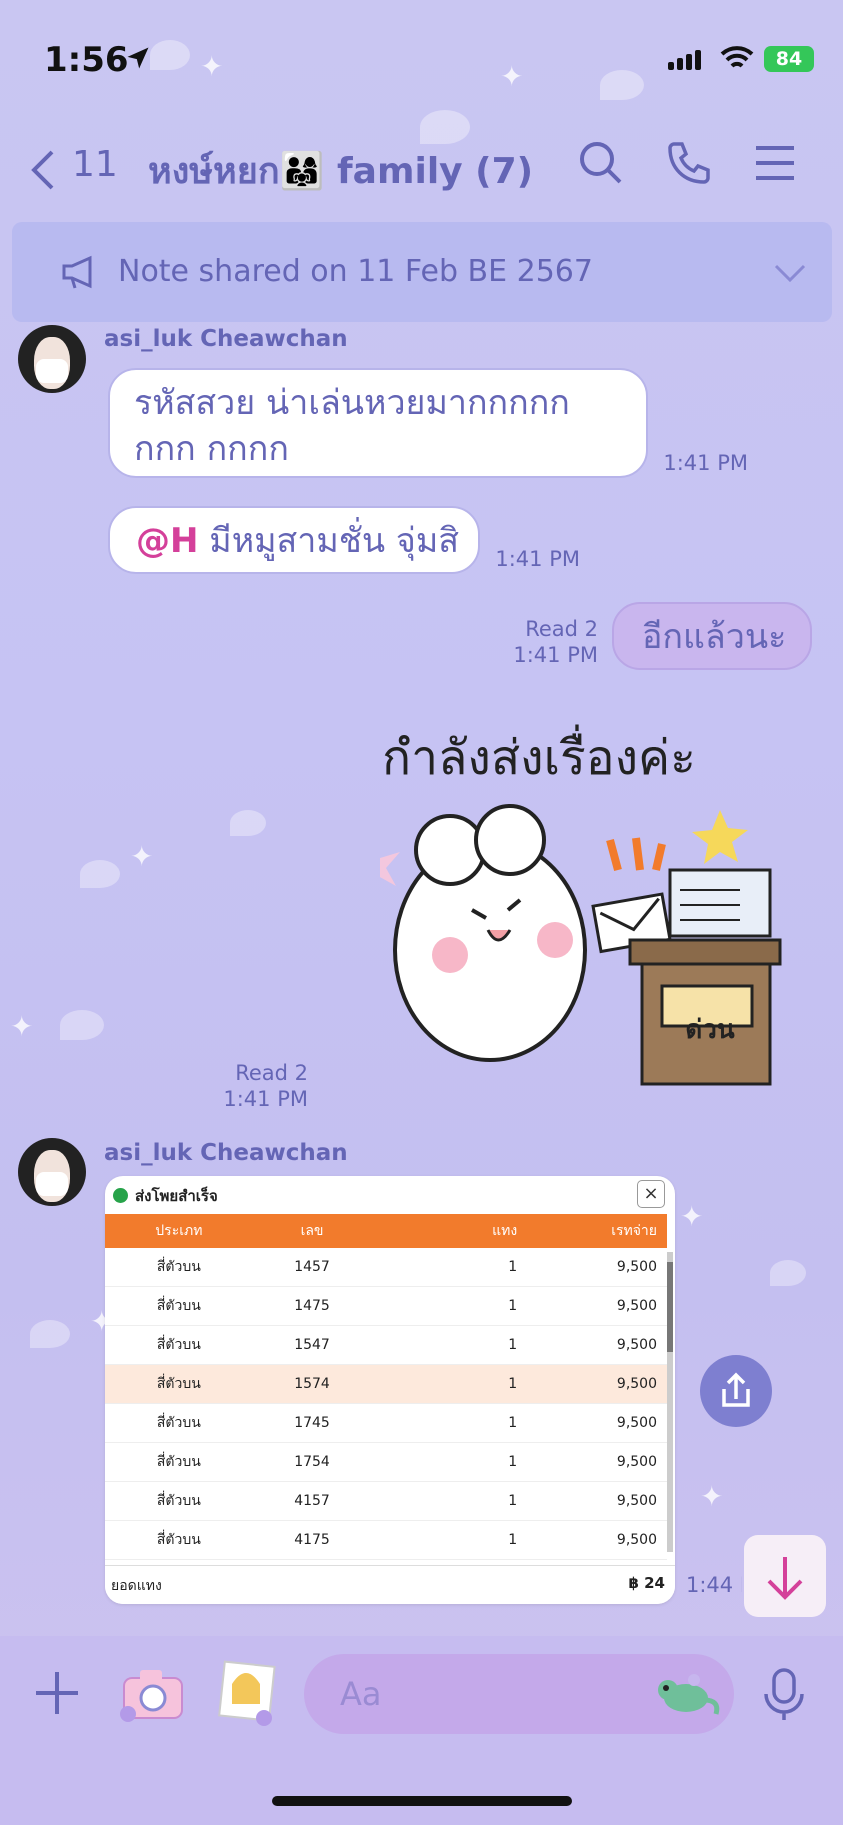 This screenshot has width=843, height=1825. I want to click on mention-tag: @H, so click(167, 541).